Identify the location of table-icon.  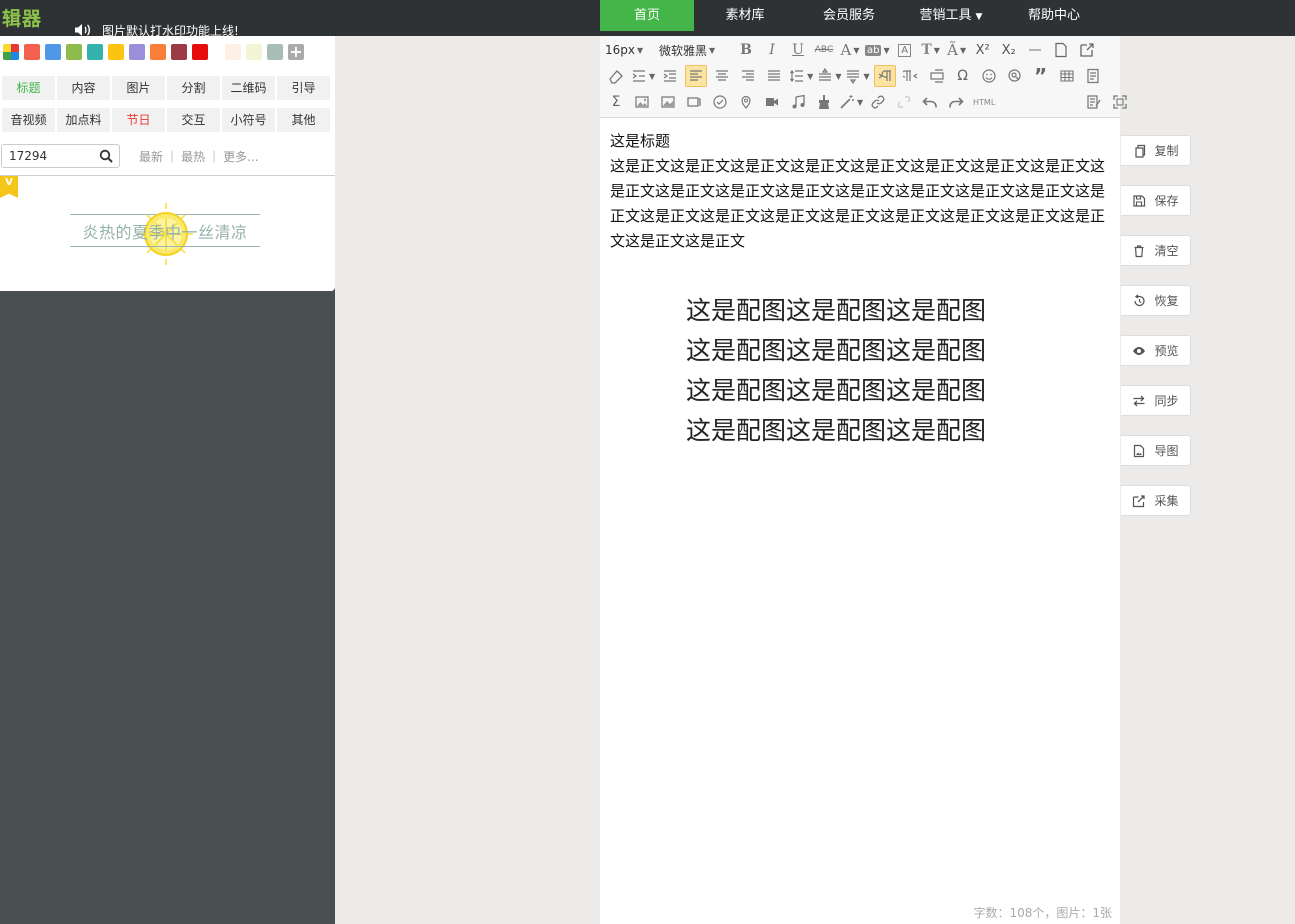
(1067, 76).